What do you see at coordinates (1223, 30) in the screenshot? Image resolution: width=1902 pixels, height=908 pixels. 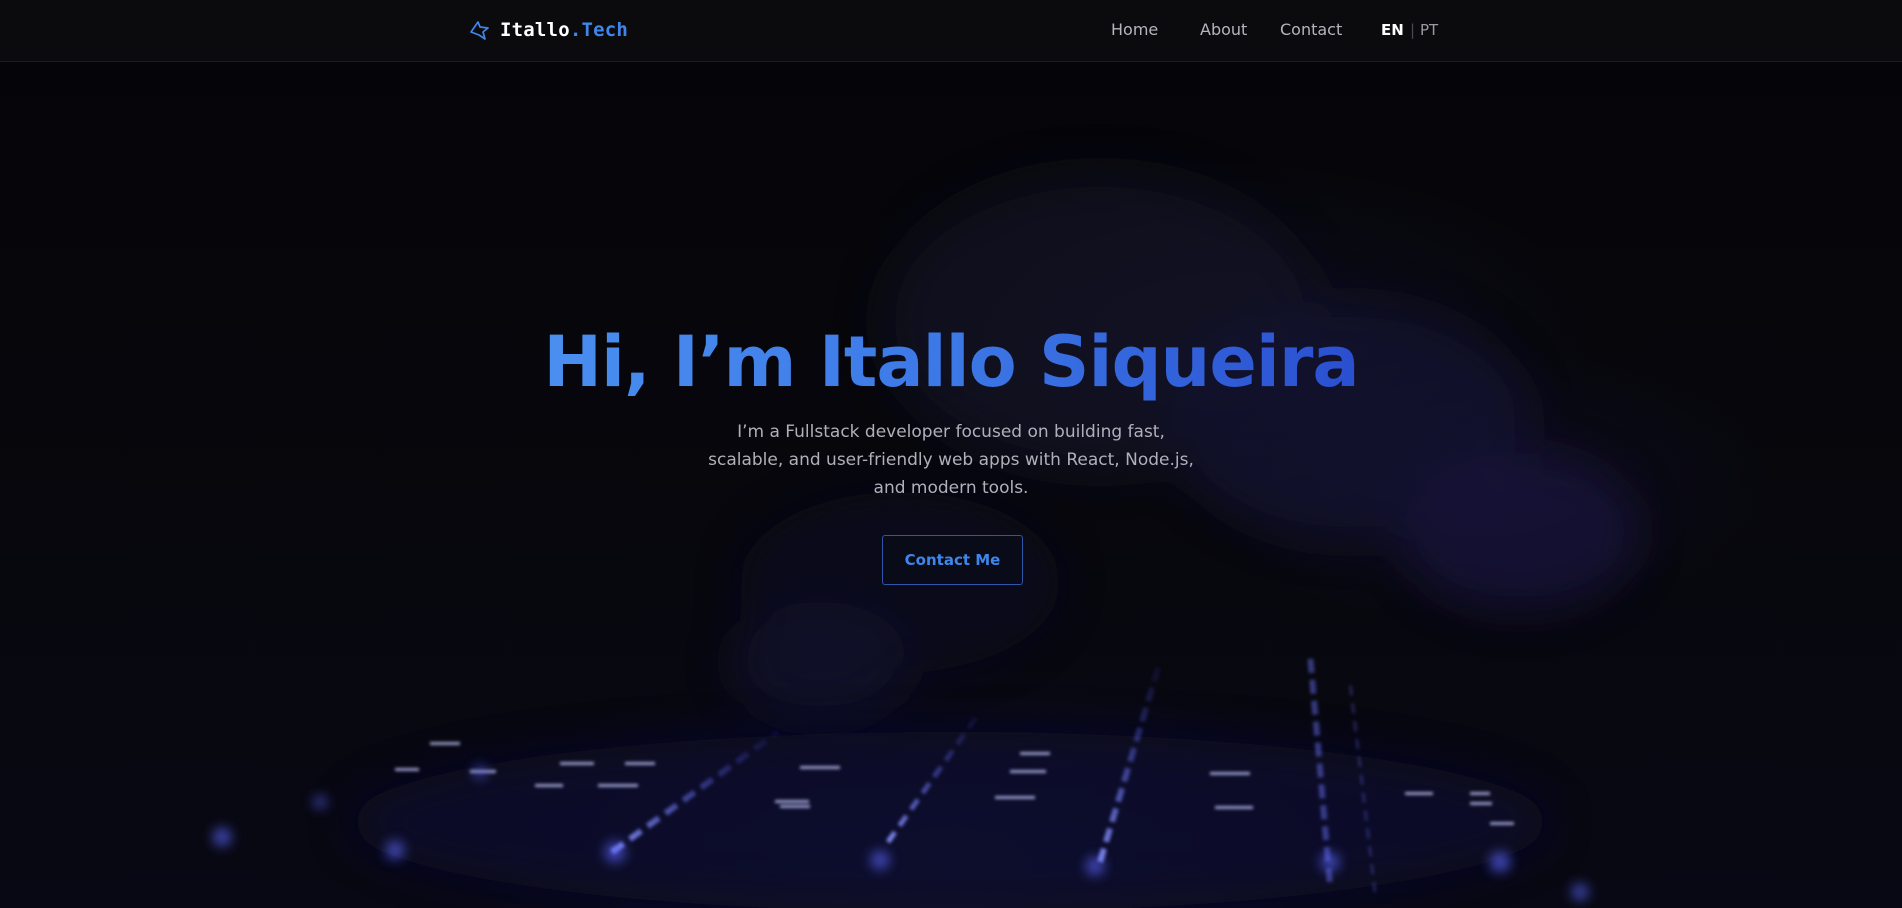 I see `nav-link-about: About` at bounding box center [1223, 30].